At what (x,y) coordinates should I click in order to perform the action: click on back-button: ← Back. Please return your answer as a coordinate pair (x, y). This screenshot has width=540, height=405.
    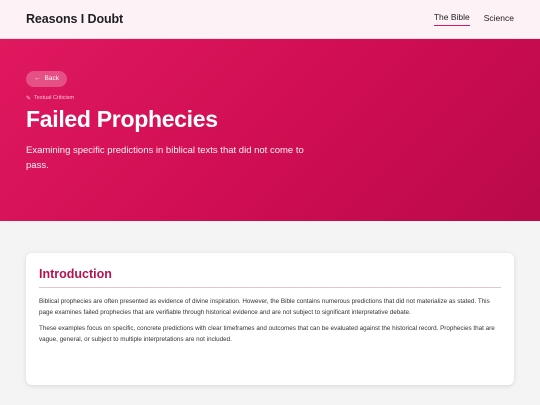
    Looking at the image, I should click on (46, 78).